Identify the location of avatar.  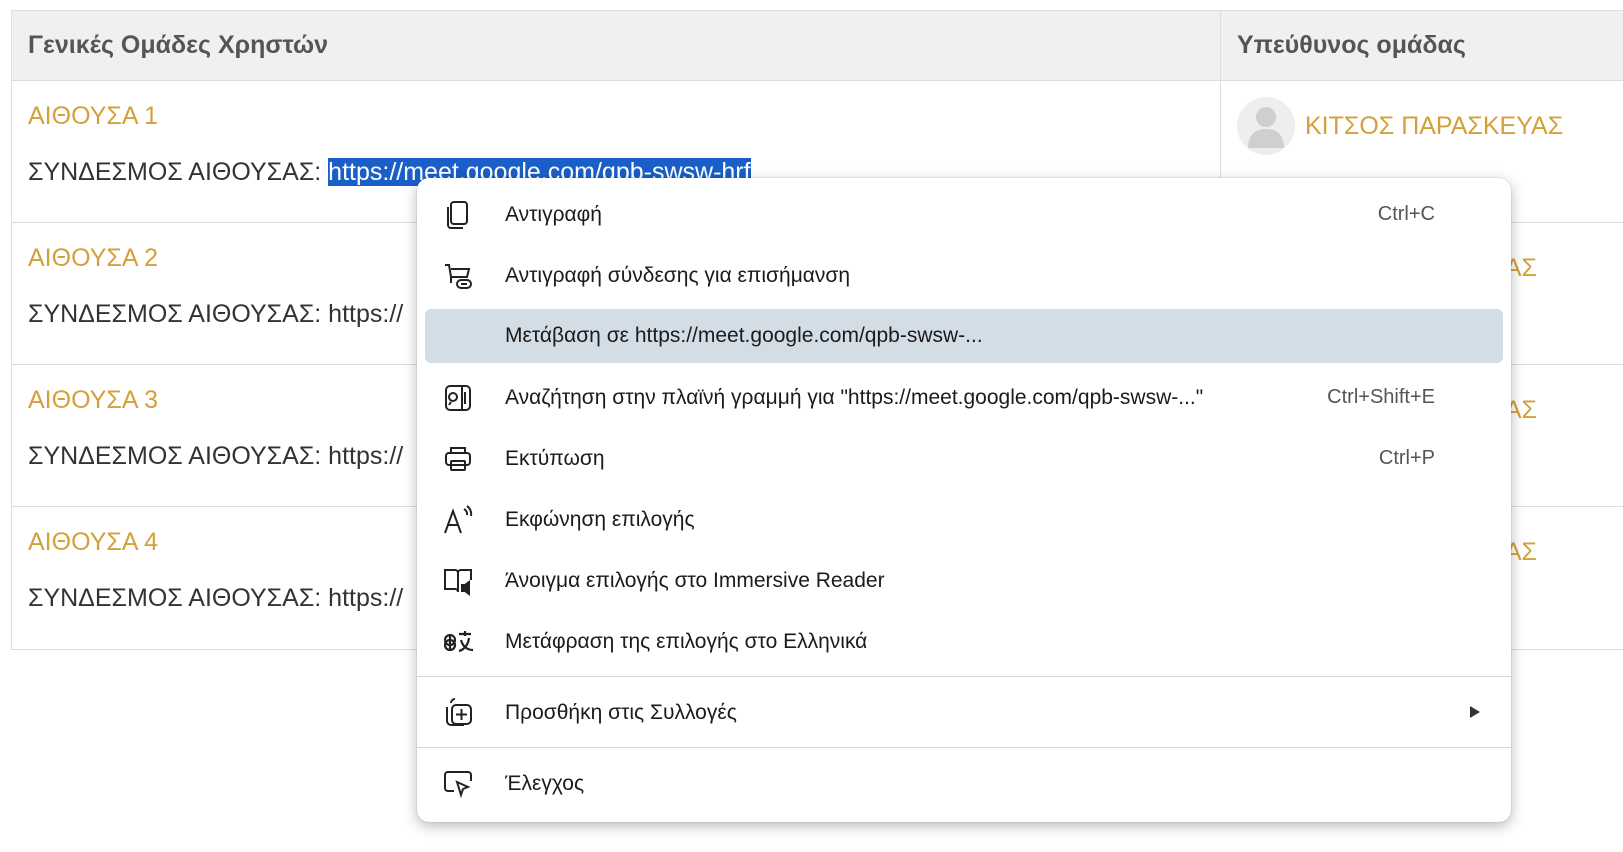
(1266, 126).